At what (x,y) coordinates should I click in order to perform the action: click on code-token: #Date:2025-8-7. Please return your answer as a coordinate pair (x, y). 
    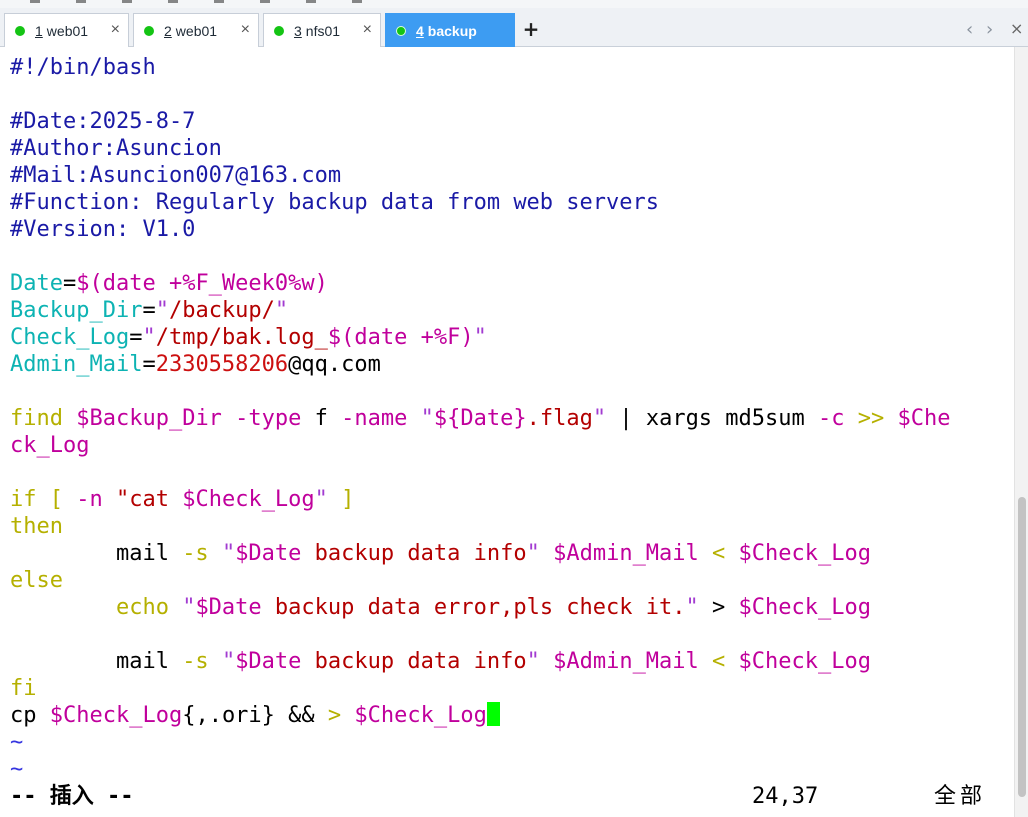
    Looking at the image, I should click on (103, 121).